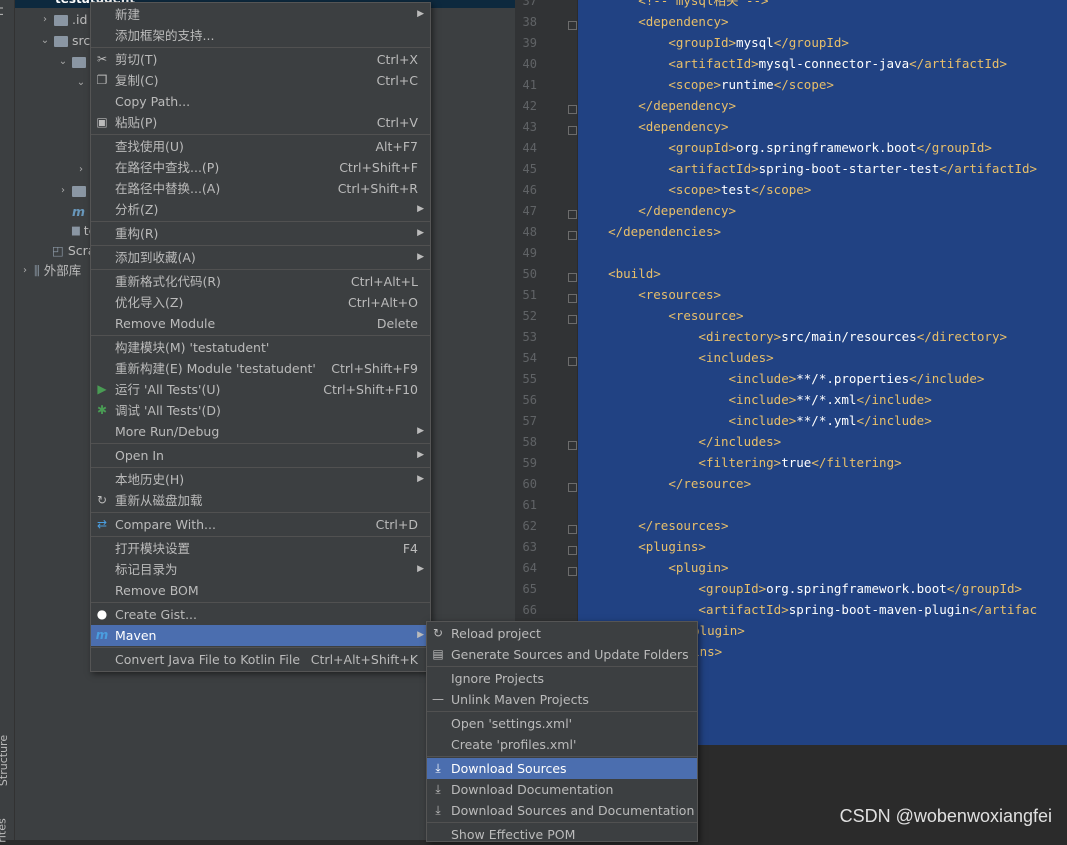 The height and width of the screenshot is (845, 1067). Describe the element at coordinates (562, 834) in the screenshot. I see `maven-menu-item: Show Effective POM` at that location.